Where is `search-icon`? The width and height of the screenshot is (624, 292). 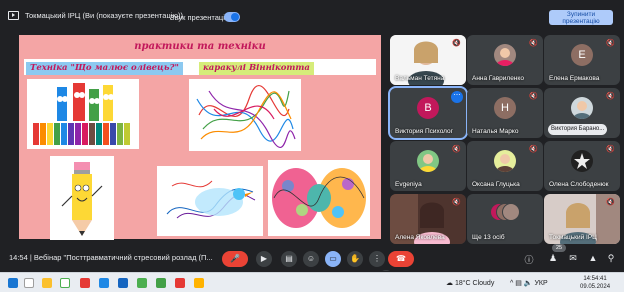 search-icon is located at coordinates (29, 283).